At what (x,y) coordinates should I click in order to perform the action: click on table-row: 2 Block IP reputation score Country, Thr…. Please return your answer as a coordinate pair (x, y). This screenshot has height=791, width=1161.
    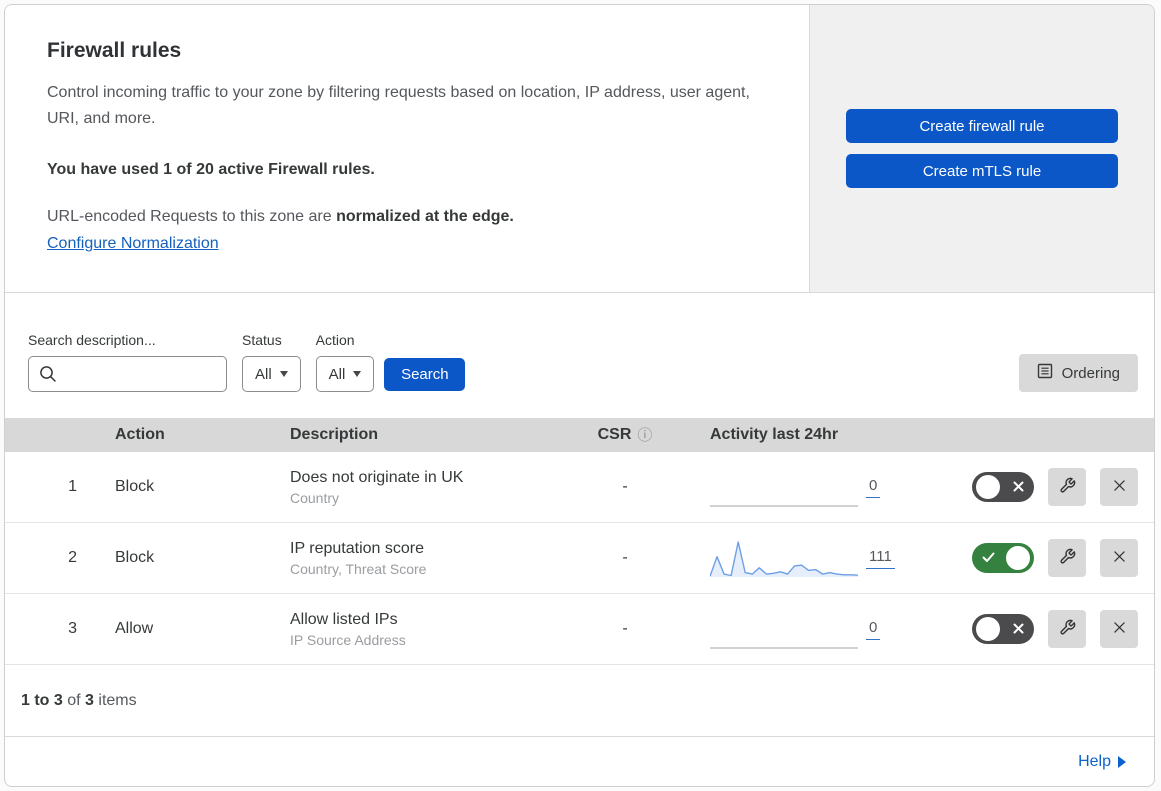
    Looking at the image, I should click on (579, 558).